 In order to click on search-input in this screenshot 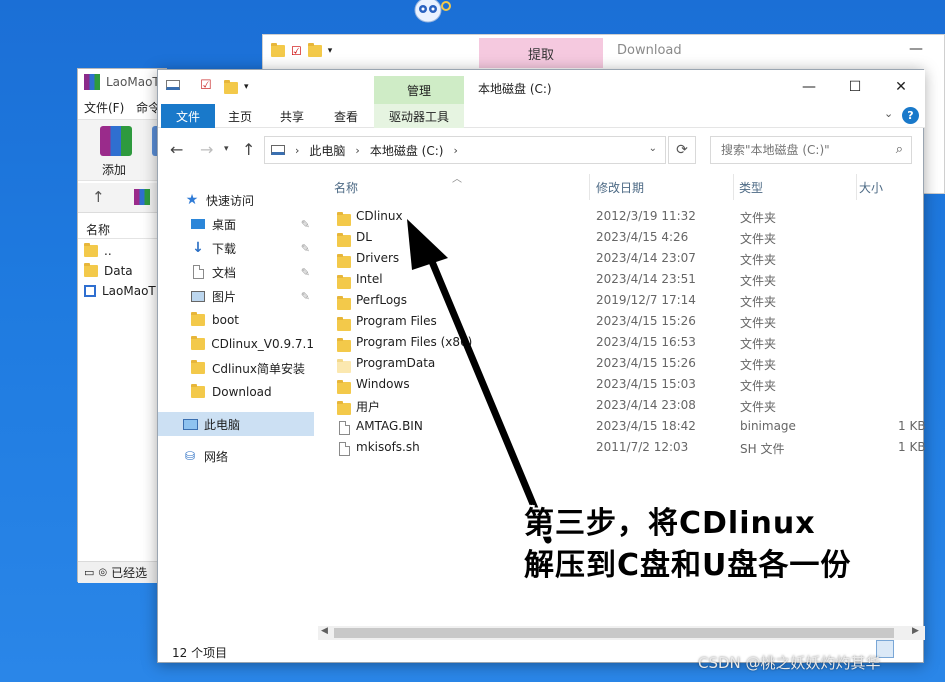, I will do `click(804, 150)`.